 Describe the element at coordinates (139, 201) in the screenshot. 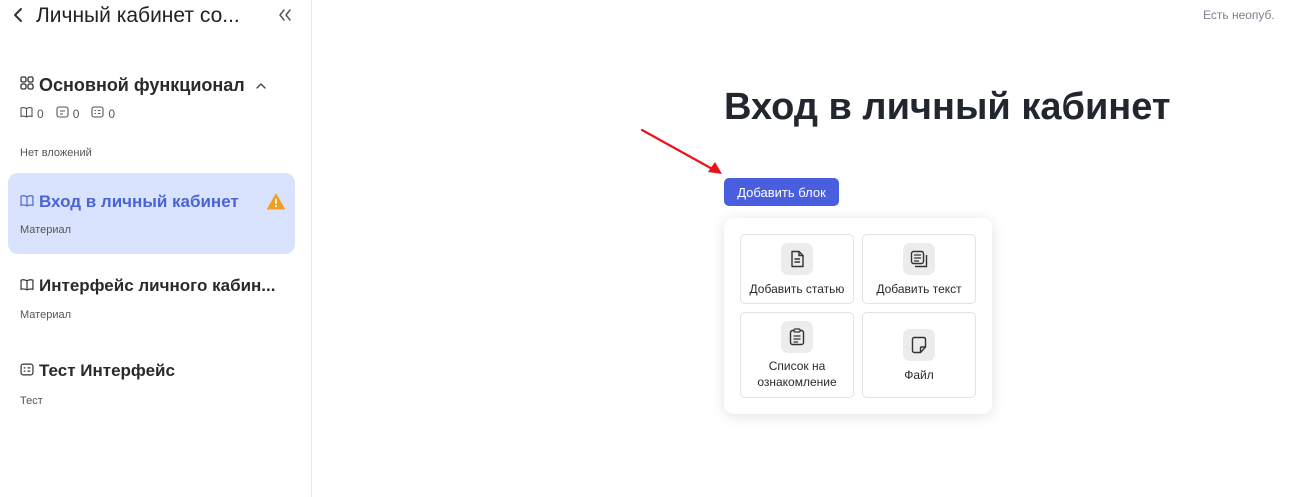

I see `sidebar-item-label: Вход в личный кабинет` at that location.